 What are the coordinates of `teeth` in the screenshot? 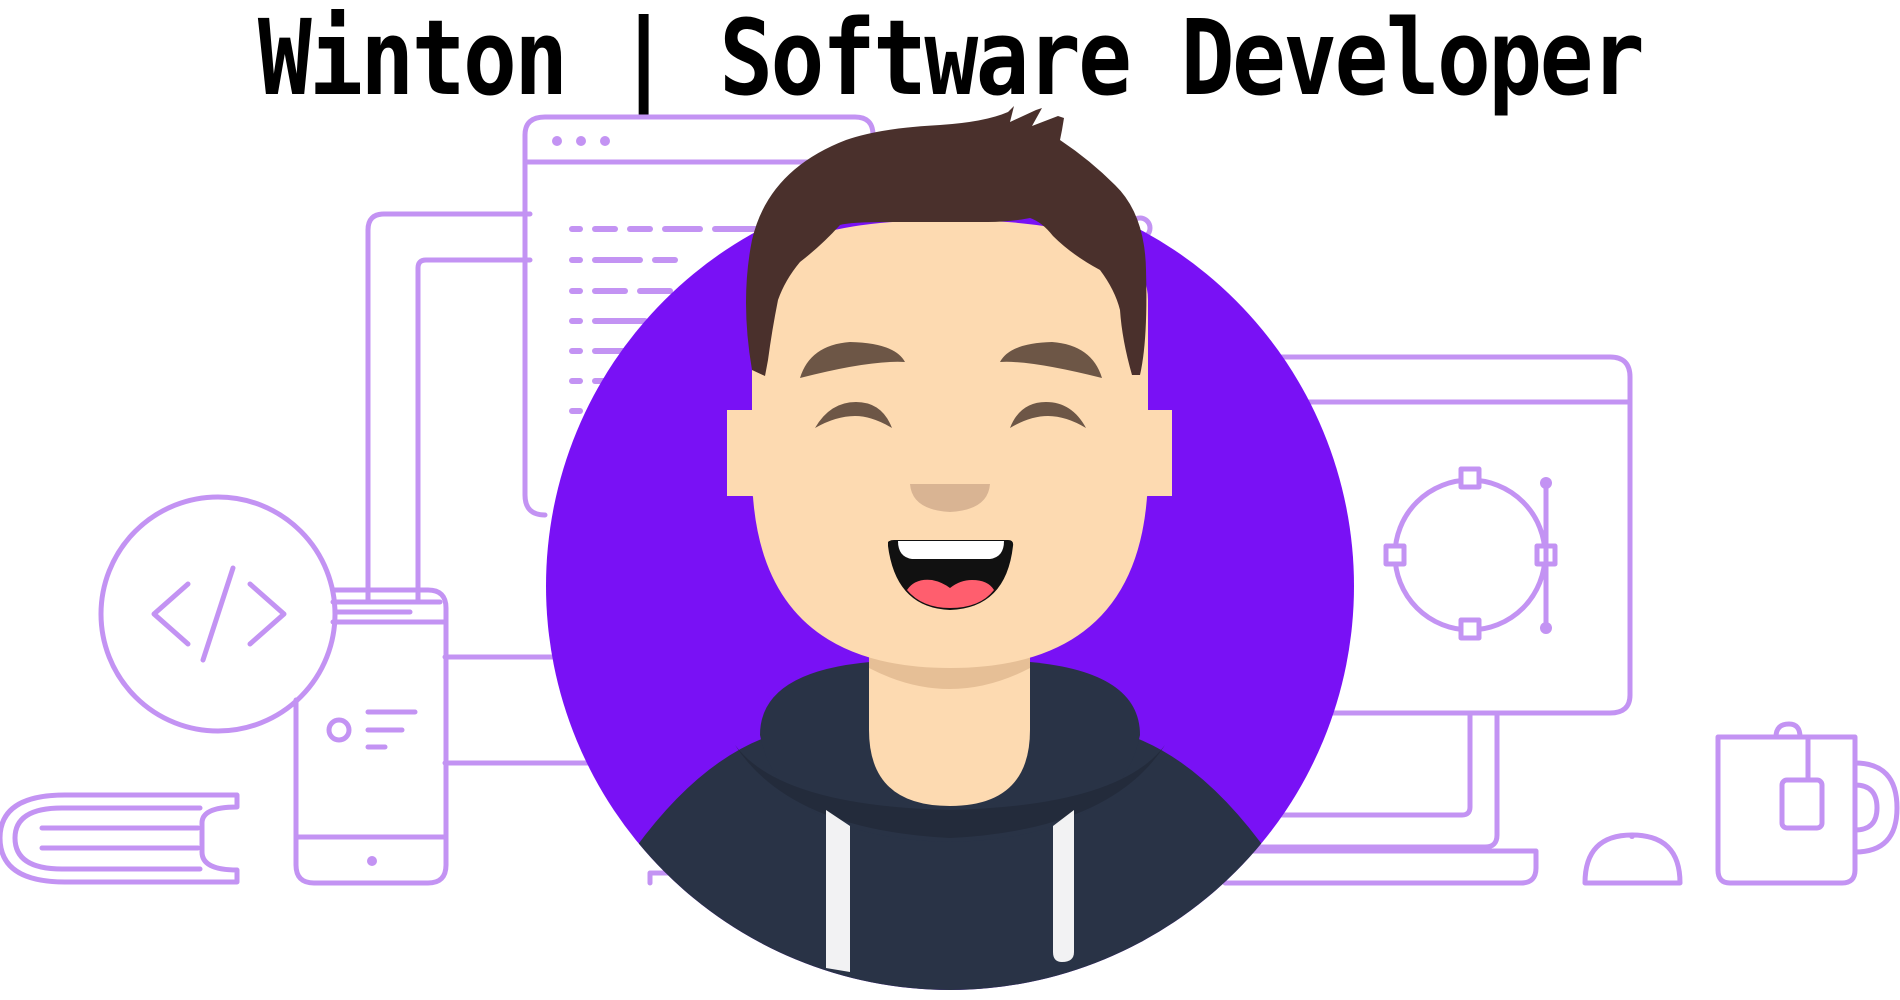 It's located at (951, 550).